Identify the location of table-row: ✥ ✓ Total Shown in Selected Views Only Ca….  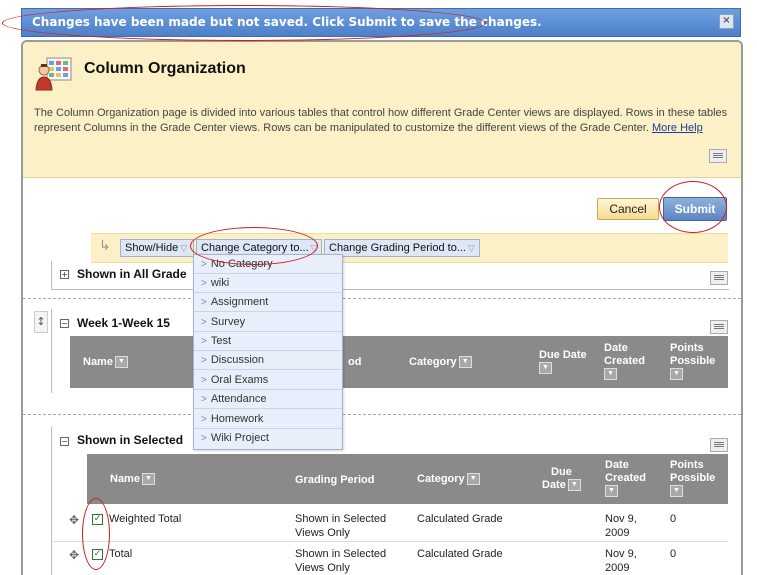
(389, 558).